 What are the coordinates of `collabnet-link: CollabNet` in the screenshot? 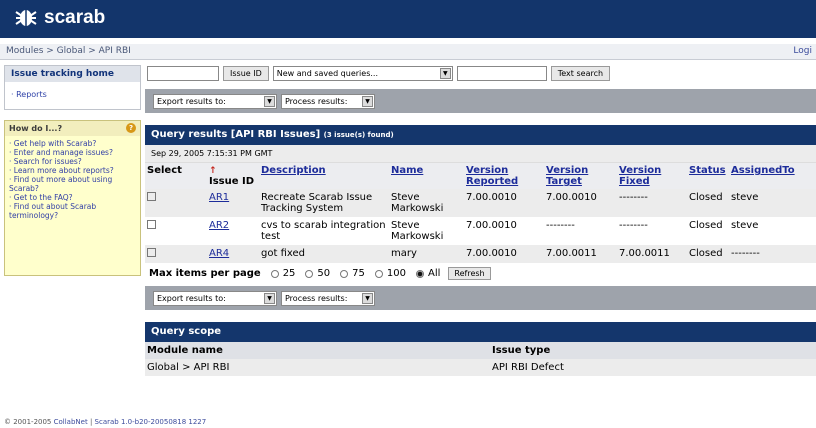 It's located at (71, 422).